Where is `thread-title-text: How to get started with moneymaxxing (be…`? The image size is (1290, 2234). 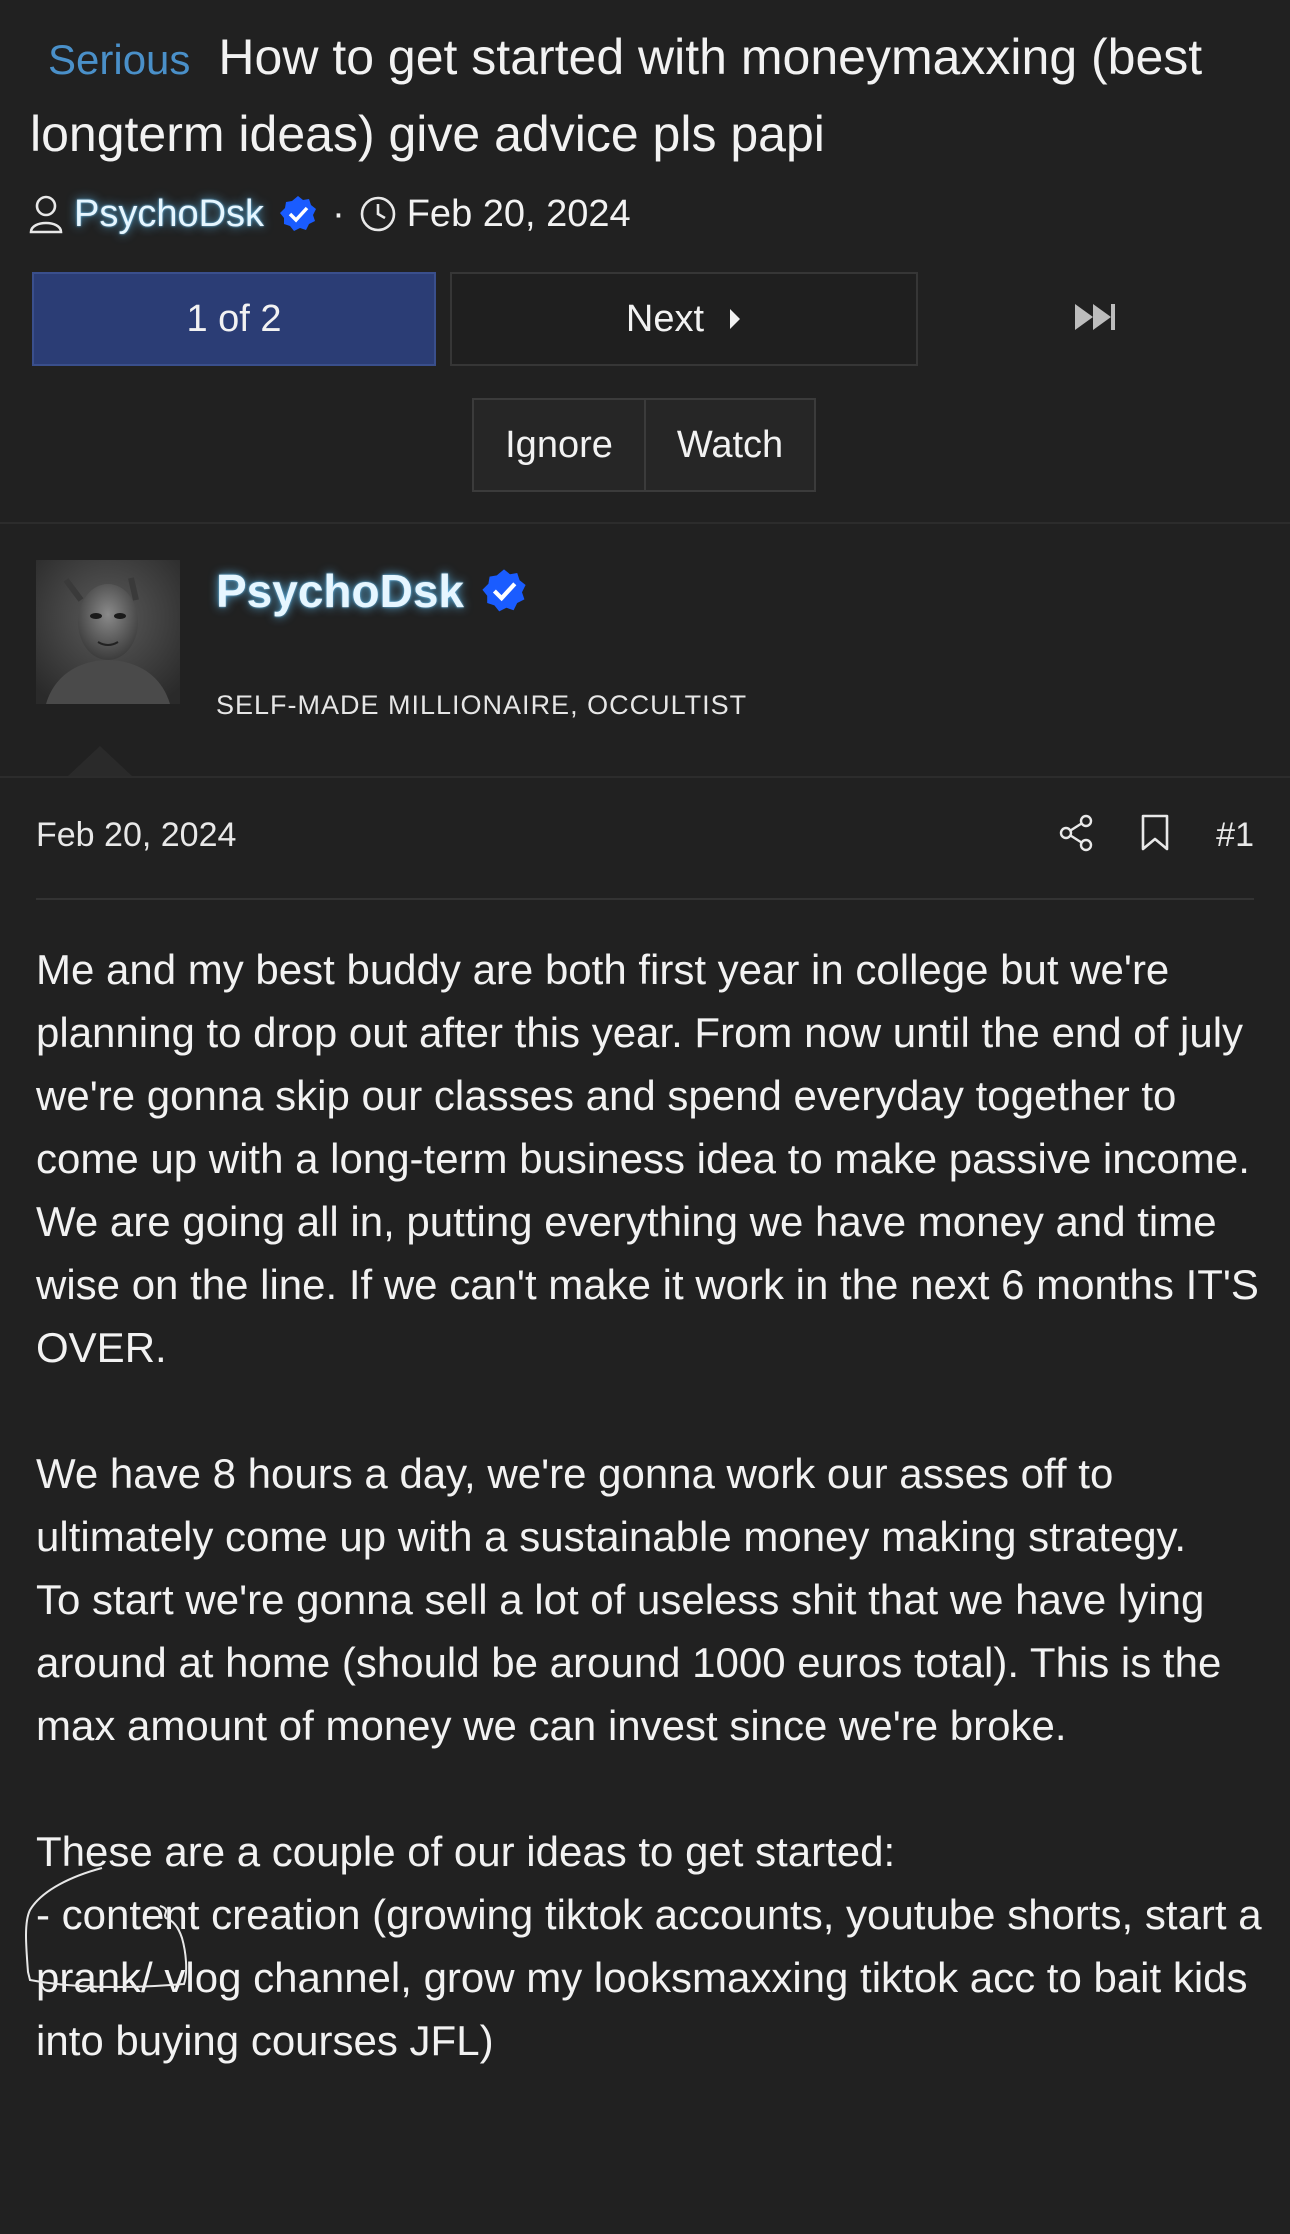
thread-title-text: How to get started with moneymaxxing (be… is located at coordinates (616, 95).